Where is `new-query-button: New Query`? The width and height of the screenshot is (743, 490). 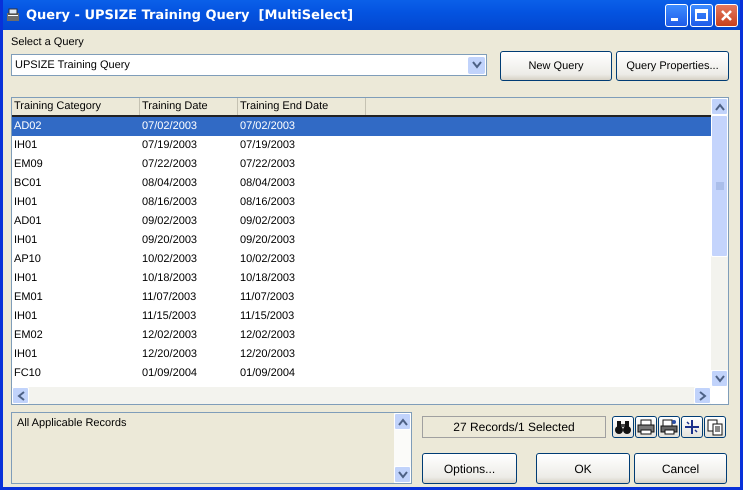 new-query-button: New Query is located at coordinates (556, 66).